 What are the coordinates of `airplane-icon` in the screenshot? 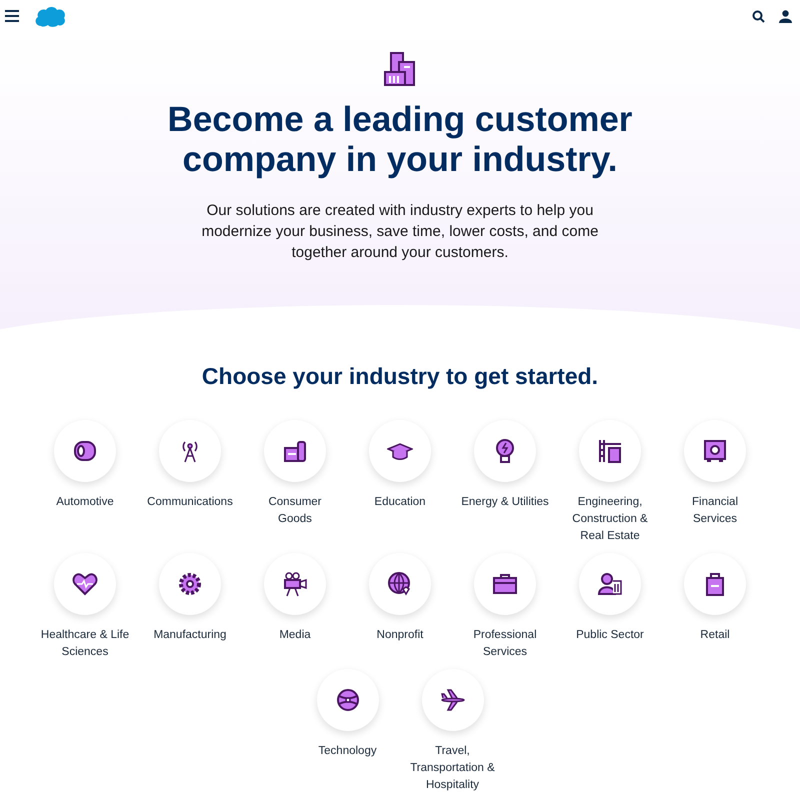 It's located at (453, 700).